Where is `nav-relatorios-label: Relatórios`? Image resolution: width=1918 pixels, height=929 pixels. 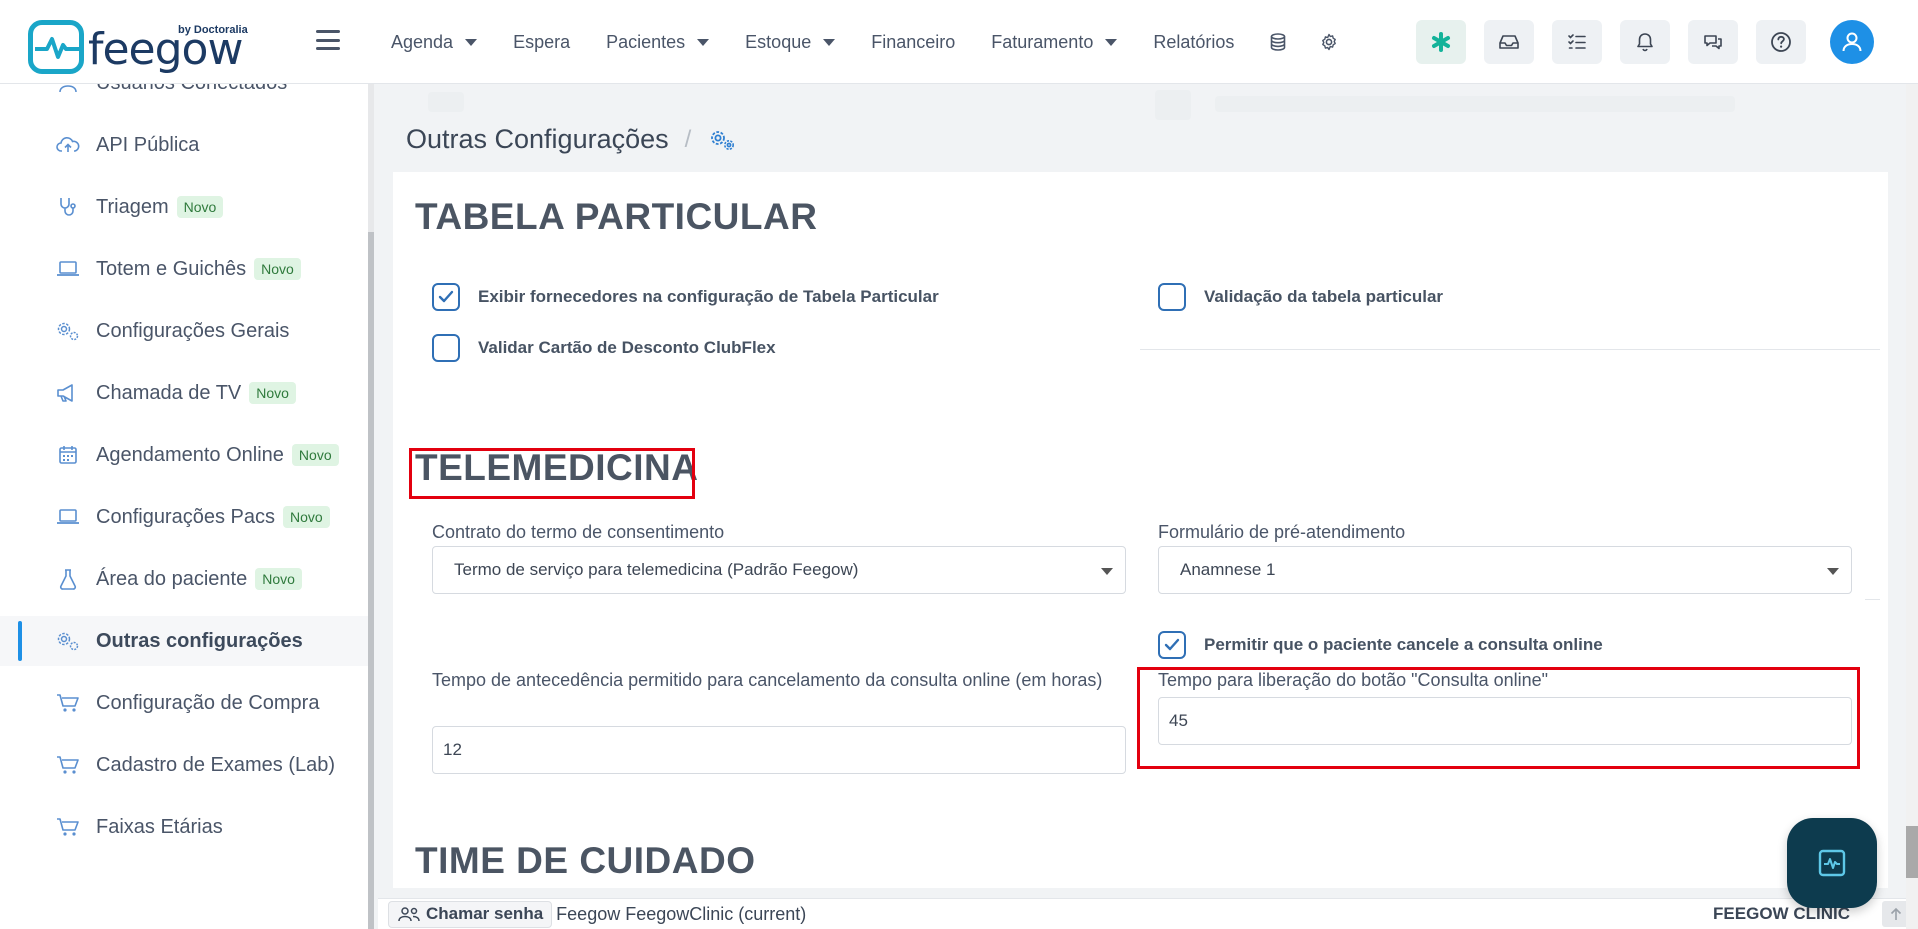
nav-relatorios-label: Relatórios is located at coordinates (1194, 41).